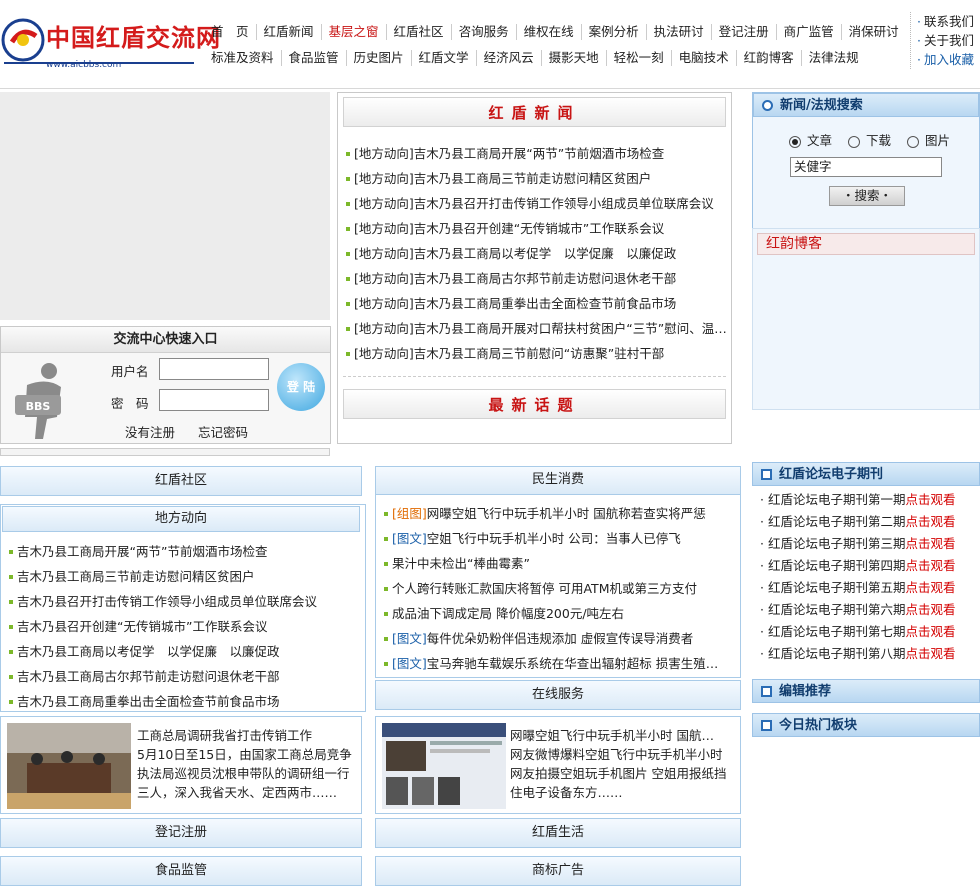 This screenshot has width=980, height=891. I want to click on livelihood-item: [图文]空姐飞行中玩手机半小时 公司：当事人已停飞, so click(559, 537).